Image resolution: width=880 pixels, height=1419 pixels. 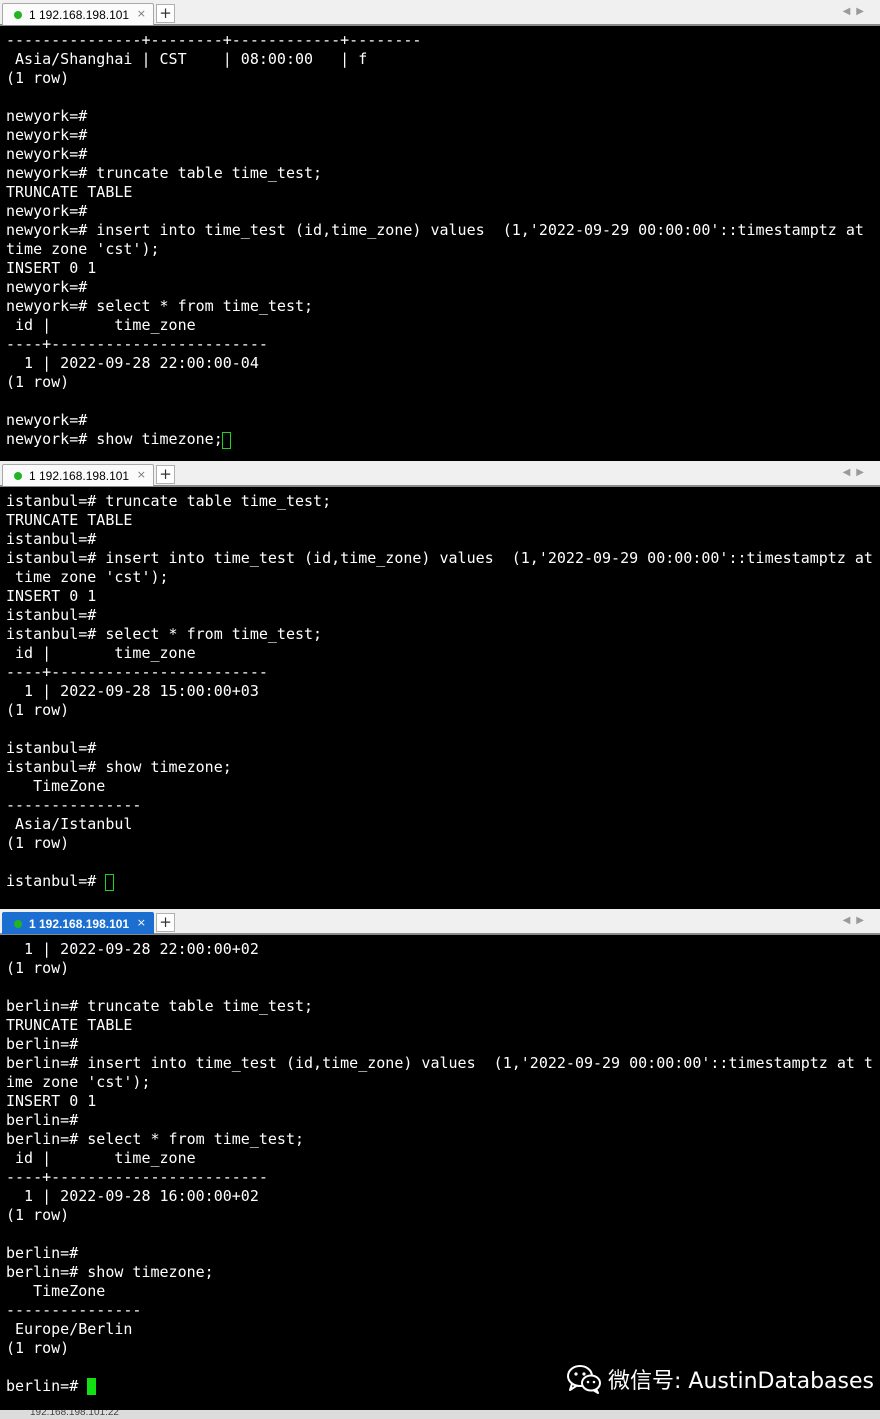 I want to click on terminal-line: 1 | 2022-09-28 22:00:00-04, so click(x=132, y=363).